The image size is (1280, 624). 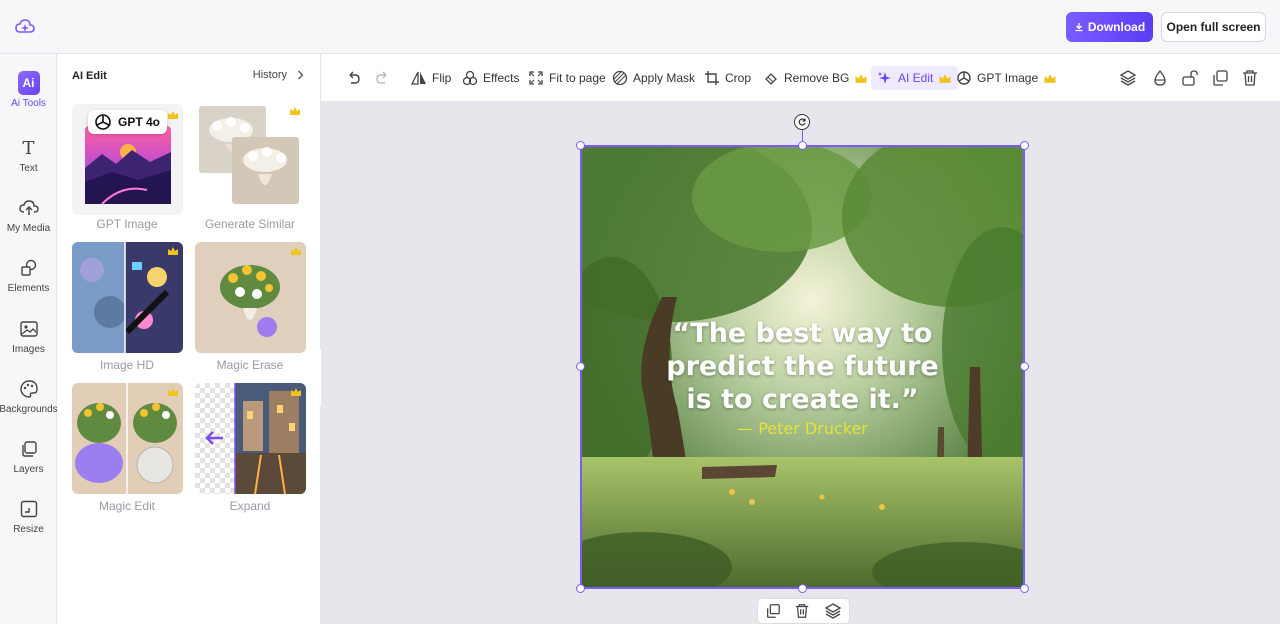 What do you see at coordinates (1250, 78) in the screenshot?
I see `delete-button` at bounding box center [1250, 78].